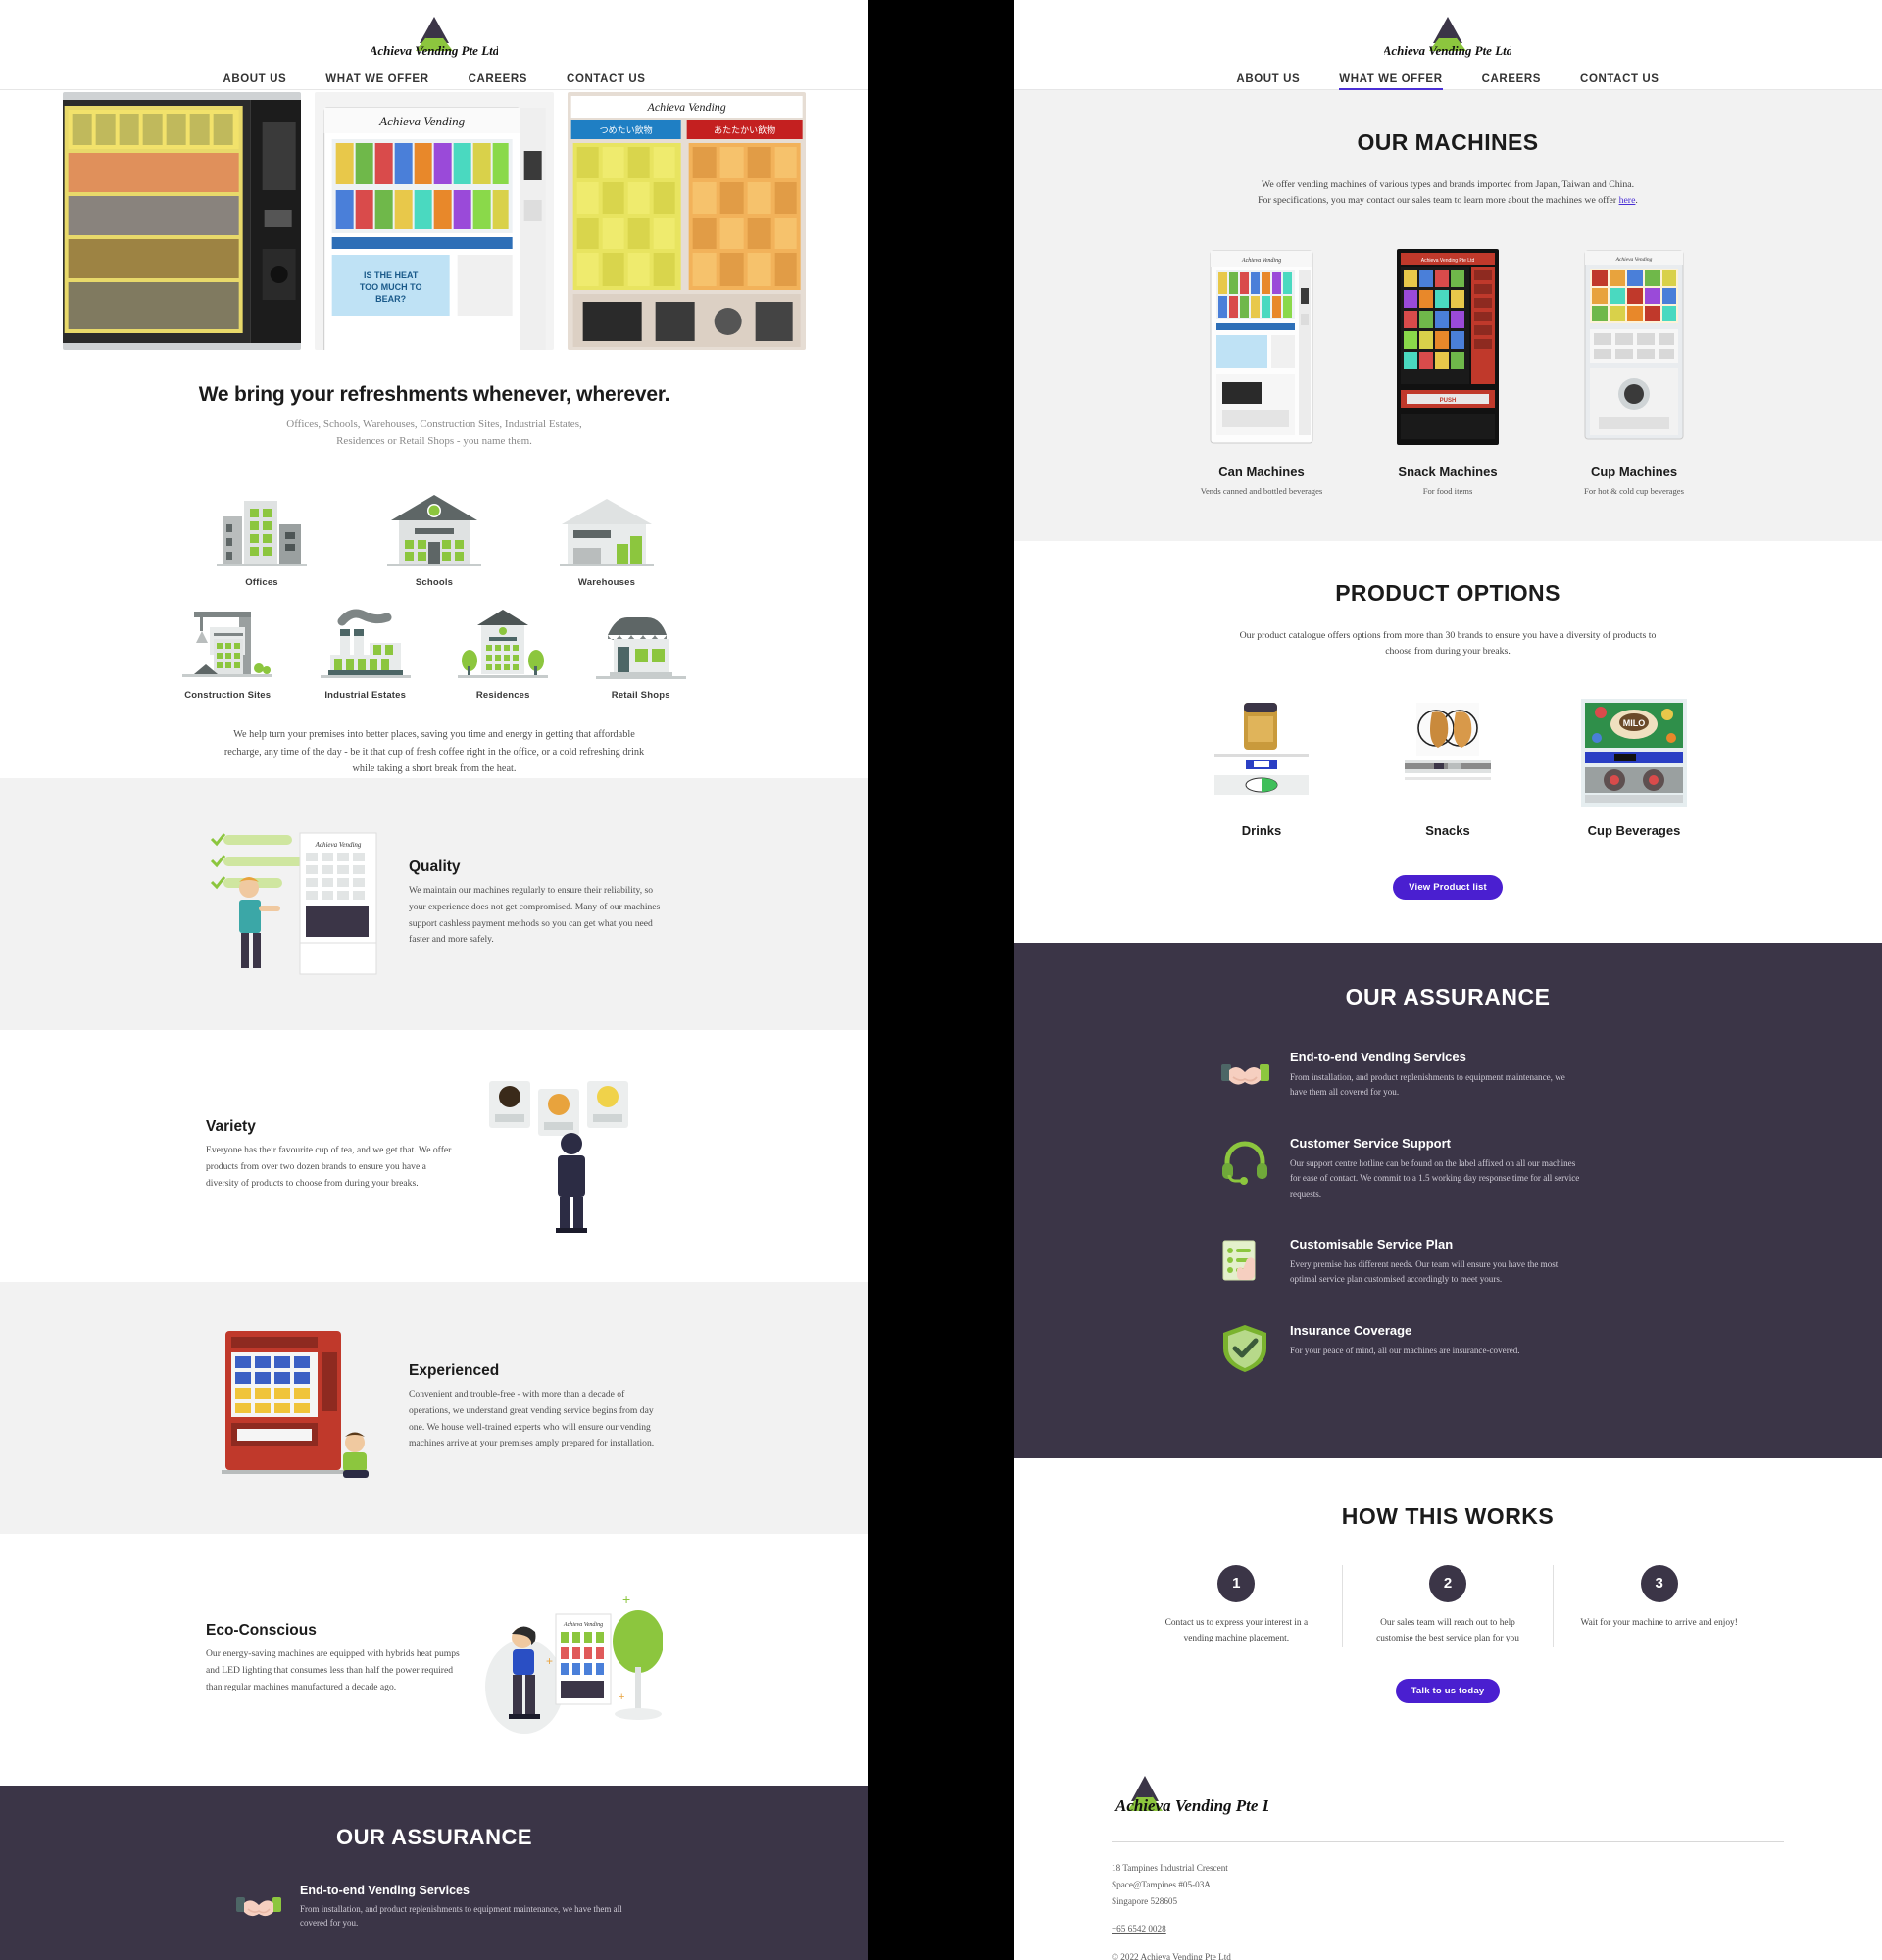  I want to click on product-card-title-drinks: Drinks, so click(1262, 830).